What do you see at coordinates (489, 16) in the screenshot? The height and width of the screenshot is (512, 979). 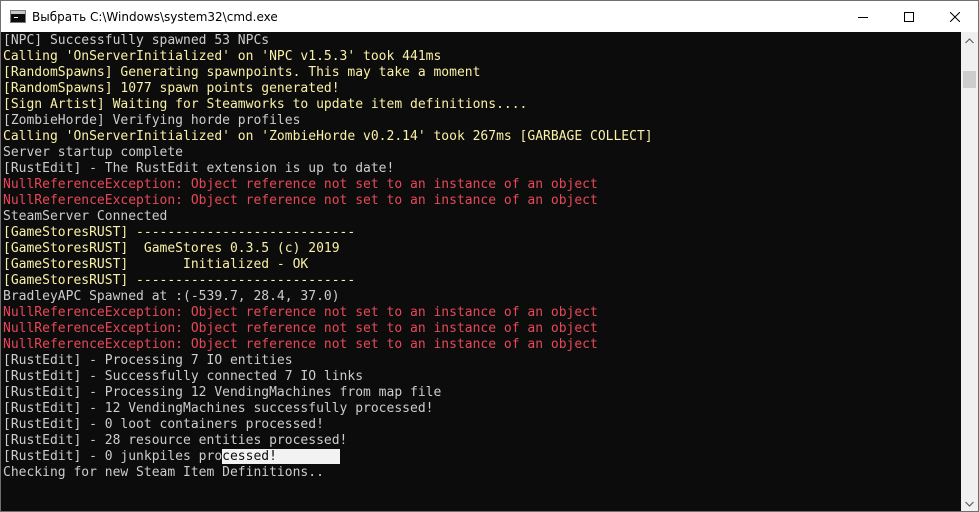 I see `title-bar: Выбрать C:\Windows\system32\cmd.exe` at bounding box center [489, 16].